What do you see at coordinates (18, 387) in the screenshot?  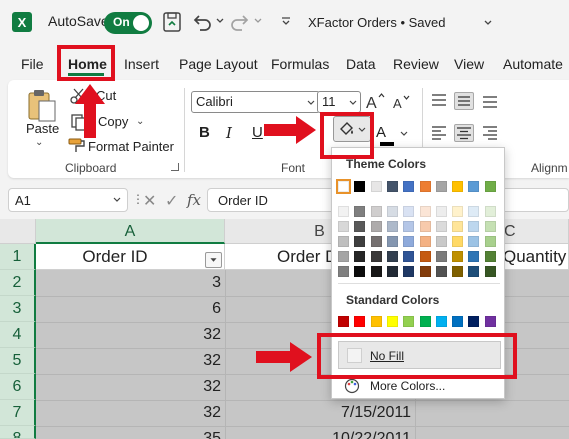 I see `row-header: 6` at bounding box center [18, 387].